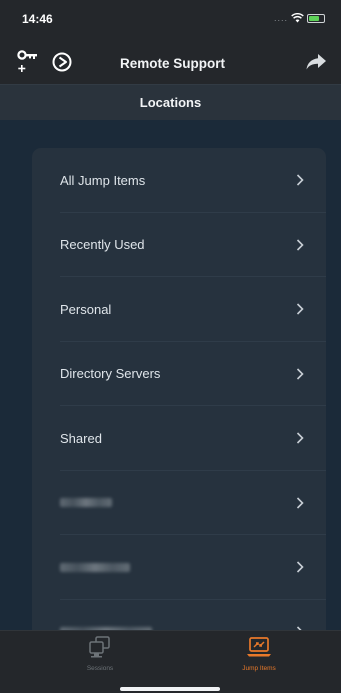  What do you see at coordinates (62, 62) in the screenshot?
I see `remote-session-icon` at bounding box center [62, 62].